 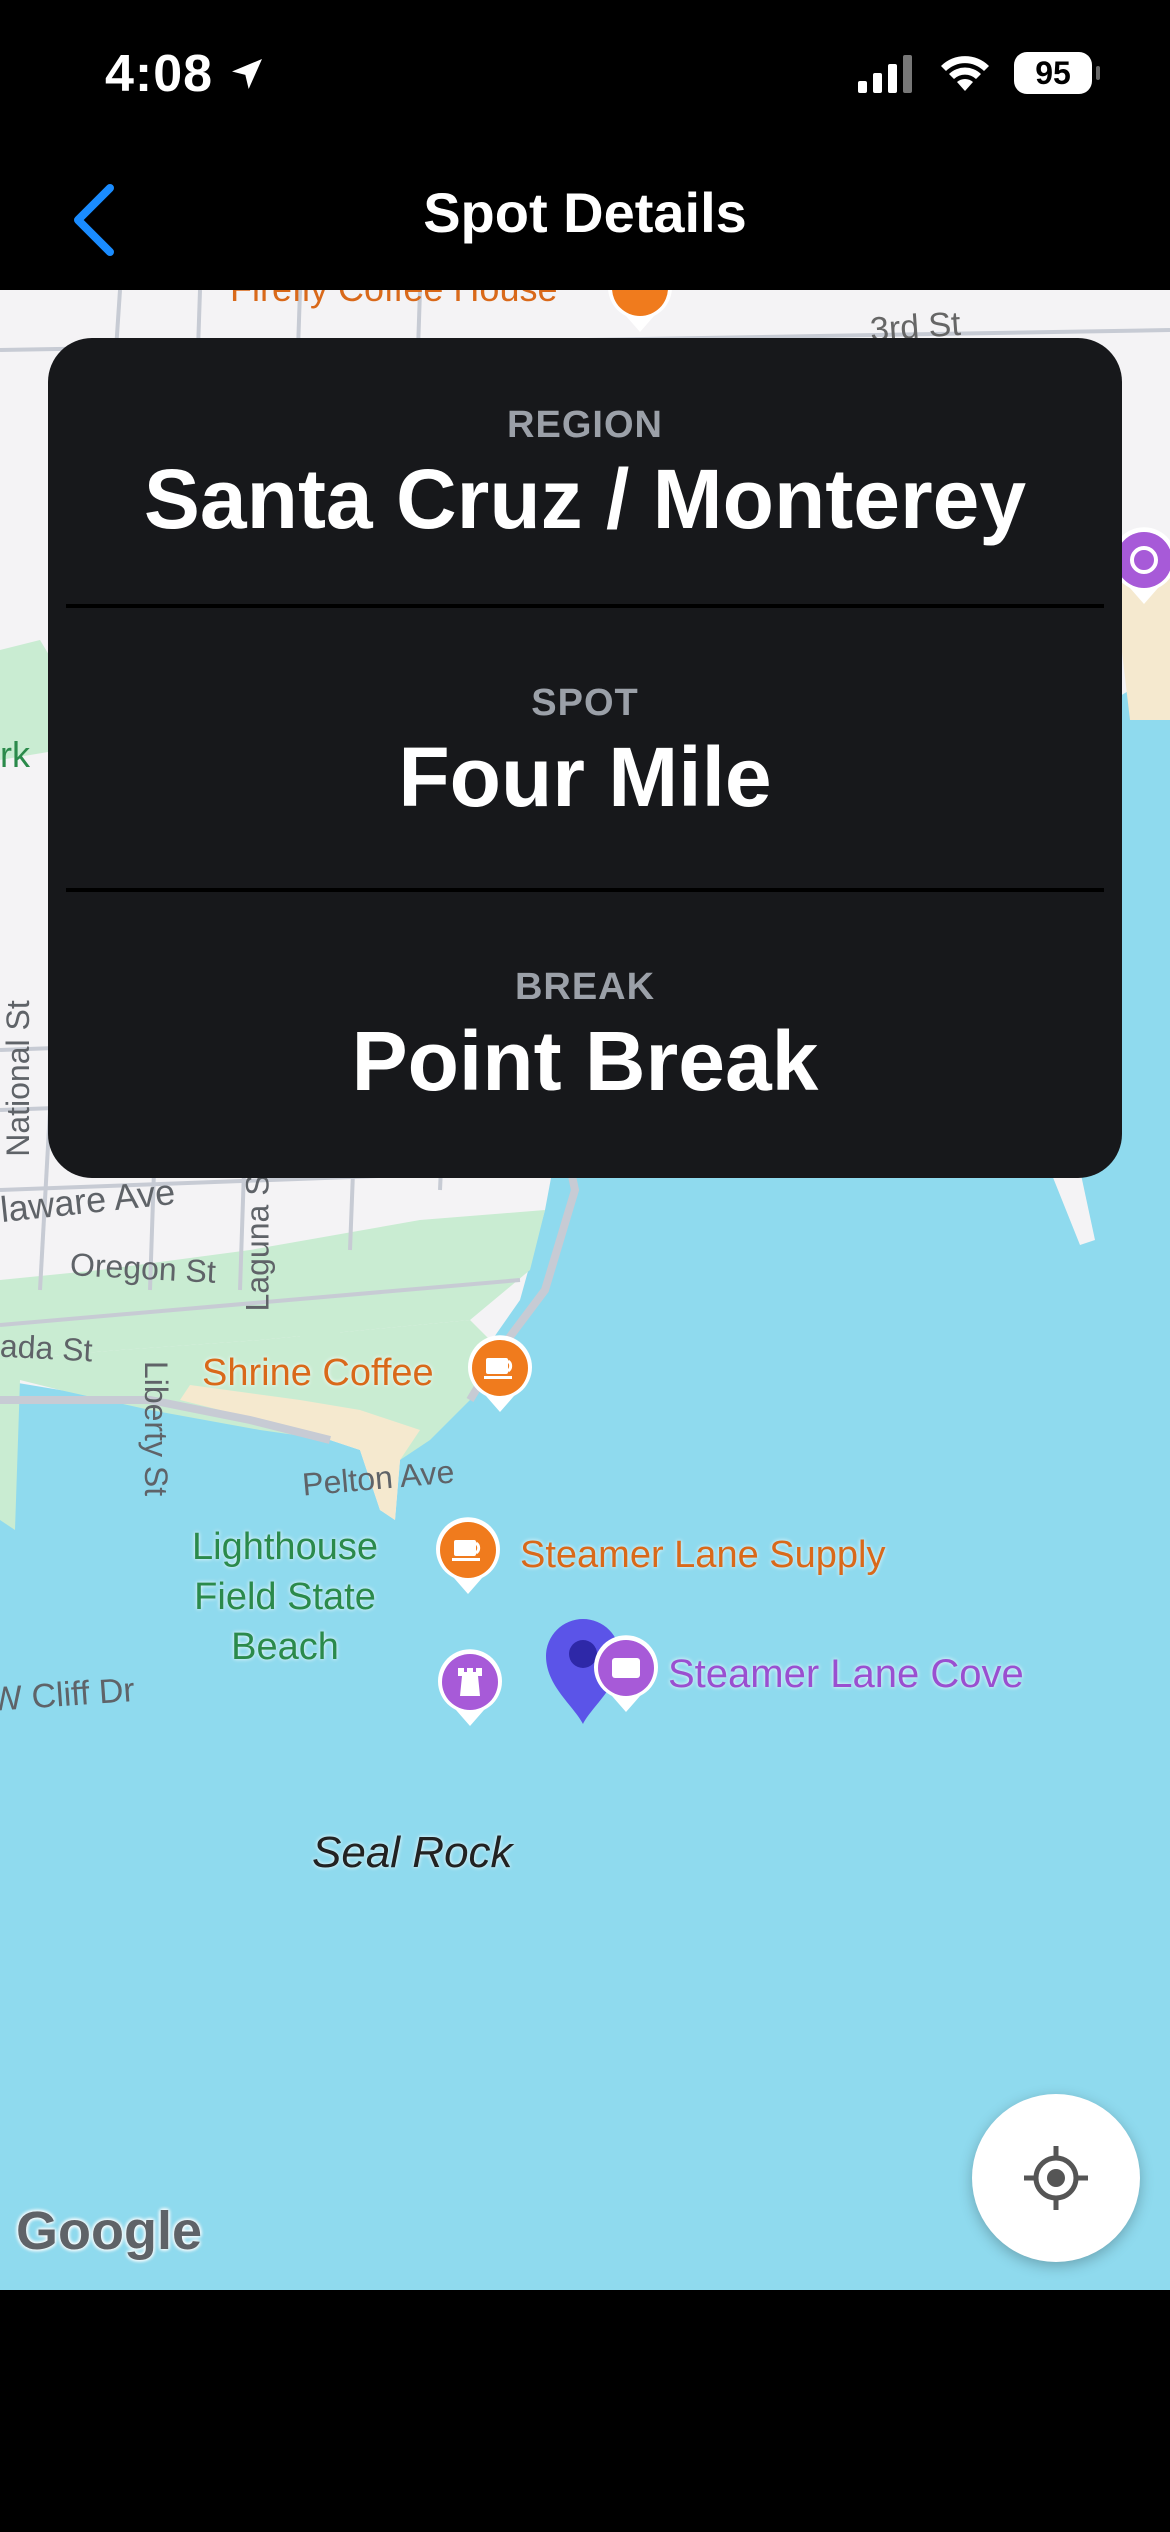 What do you see at coordinates (257, 1238) in the screenshot?
I see `street-label-laguna: Laguna St` at bounding box center [257, 1238].